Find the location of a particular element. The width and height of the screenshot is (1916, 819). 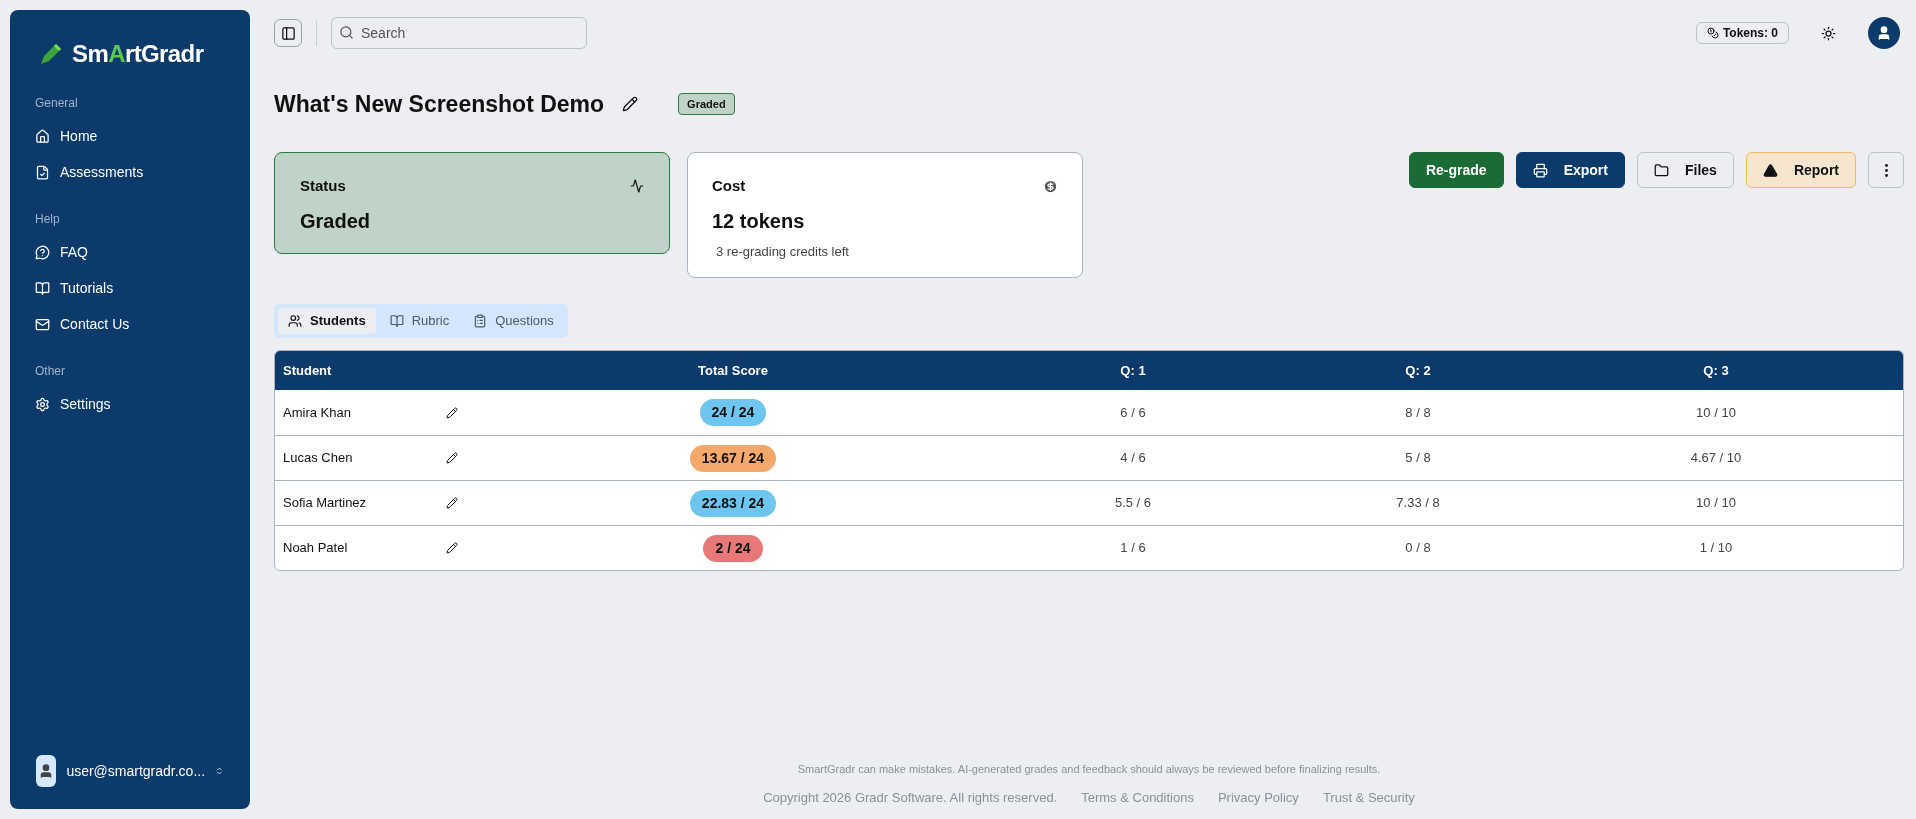

card-value: Graded is located at coordinates (336, 221).